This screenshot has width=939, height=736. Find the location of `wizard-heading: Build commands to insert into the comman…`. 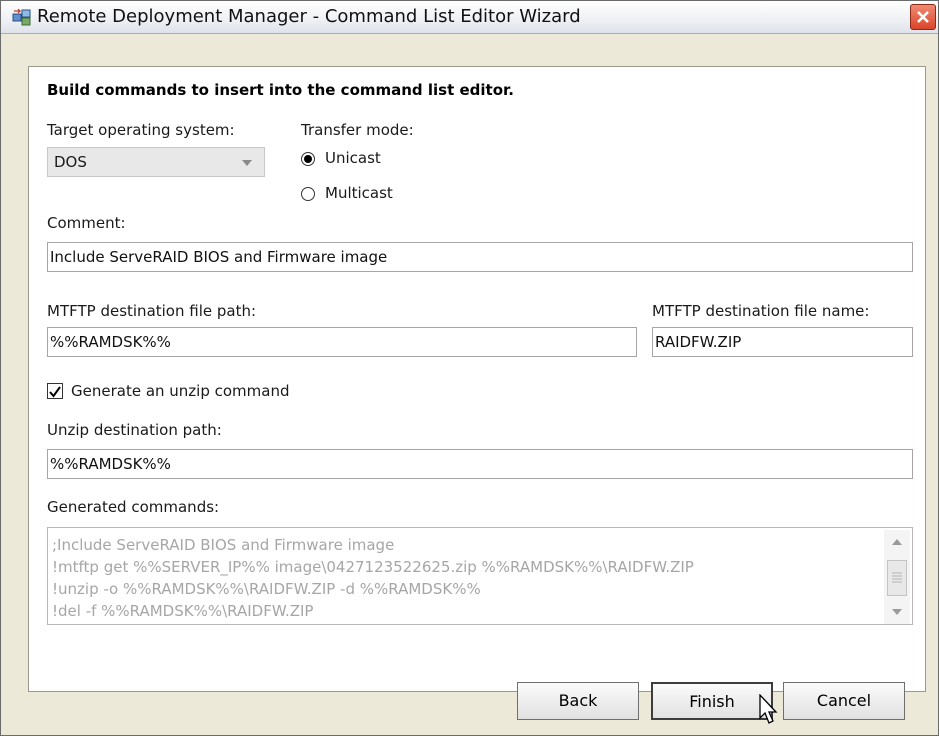

wizard-heading: Build commands to insert into the comman… is located at coordinates (280, 90).